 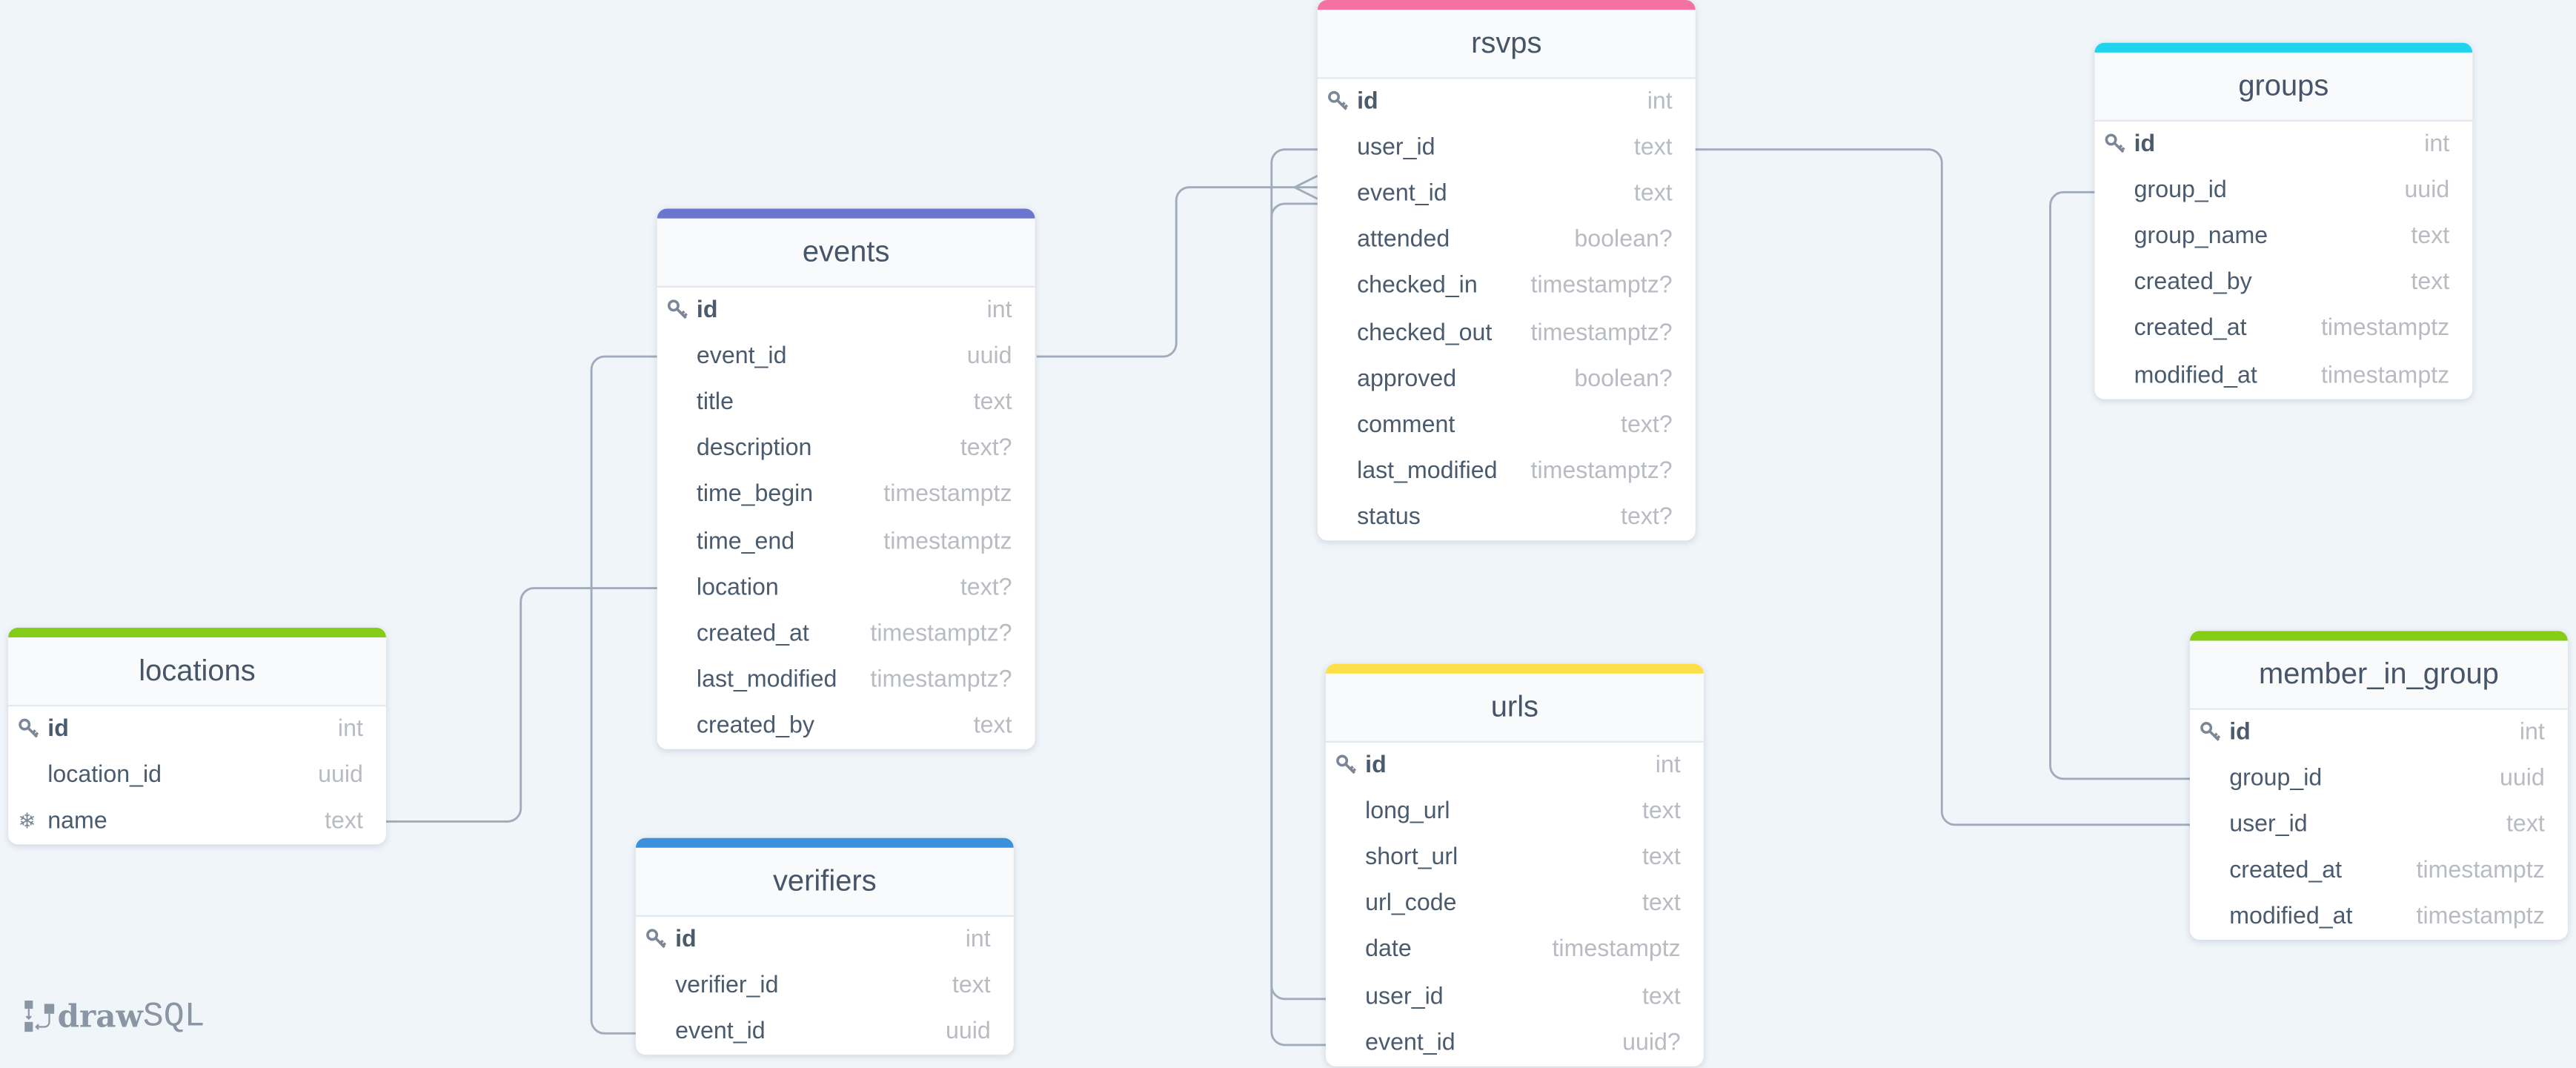 I want to click on column-row: long_url text, so click(x=1515, y=812).